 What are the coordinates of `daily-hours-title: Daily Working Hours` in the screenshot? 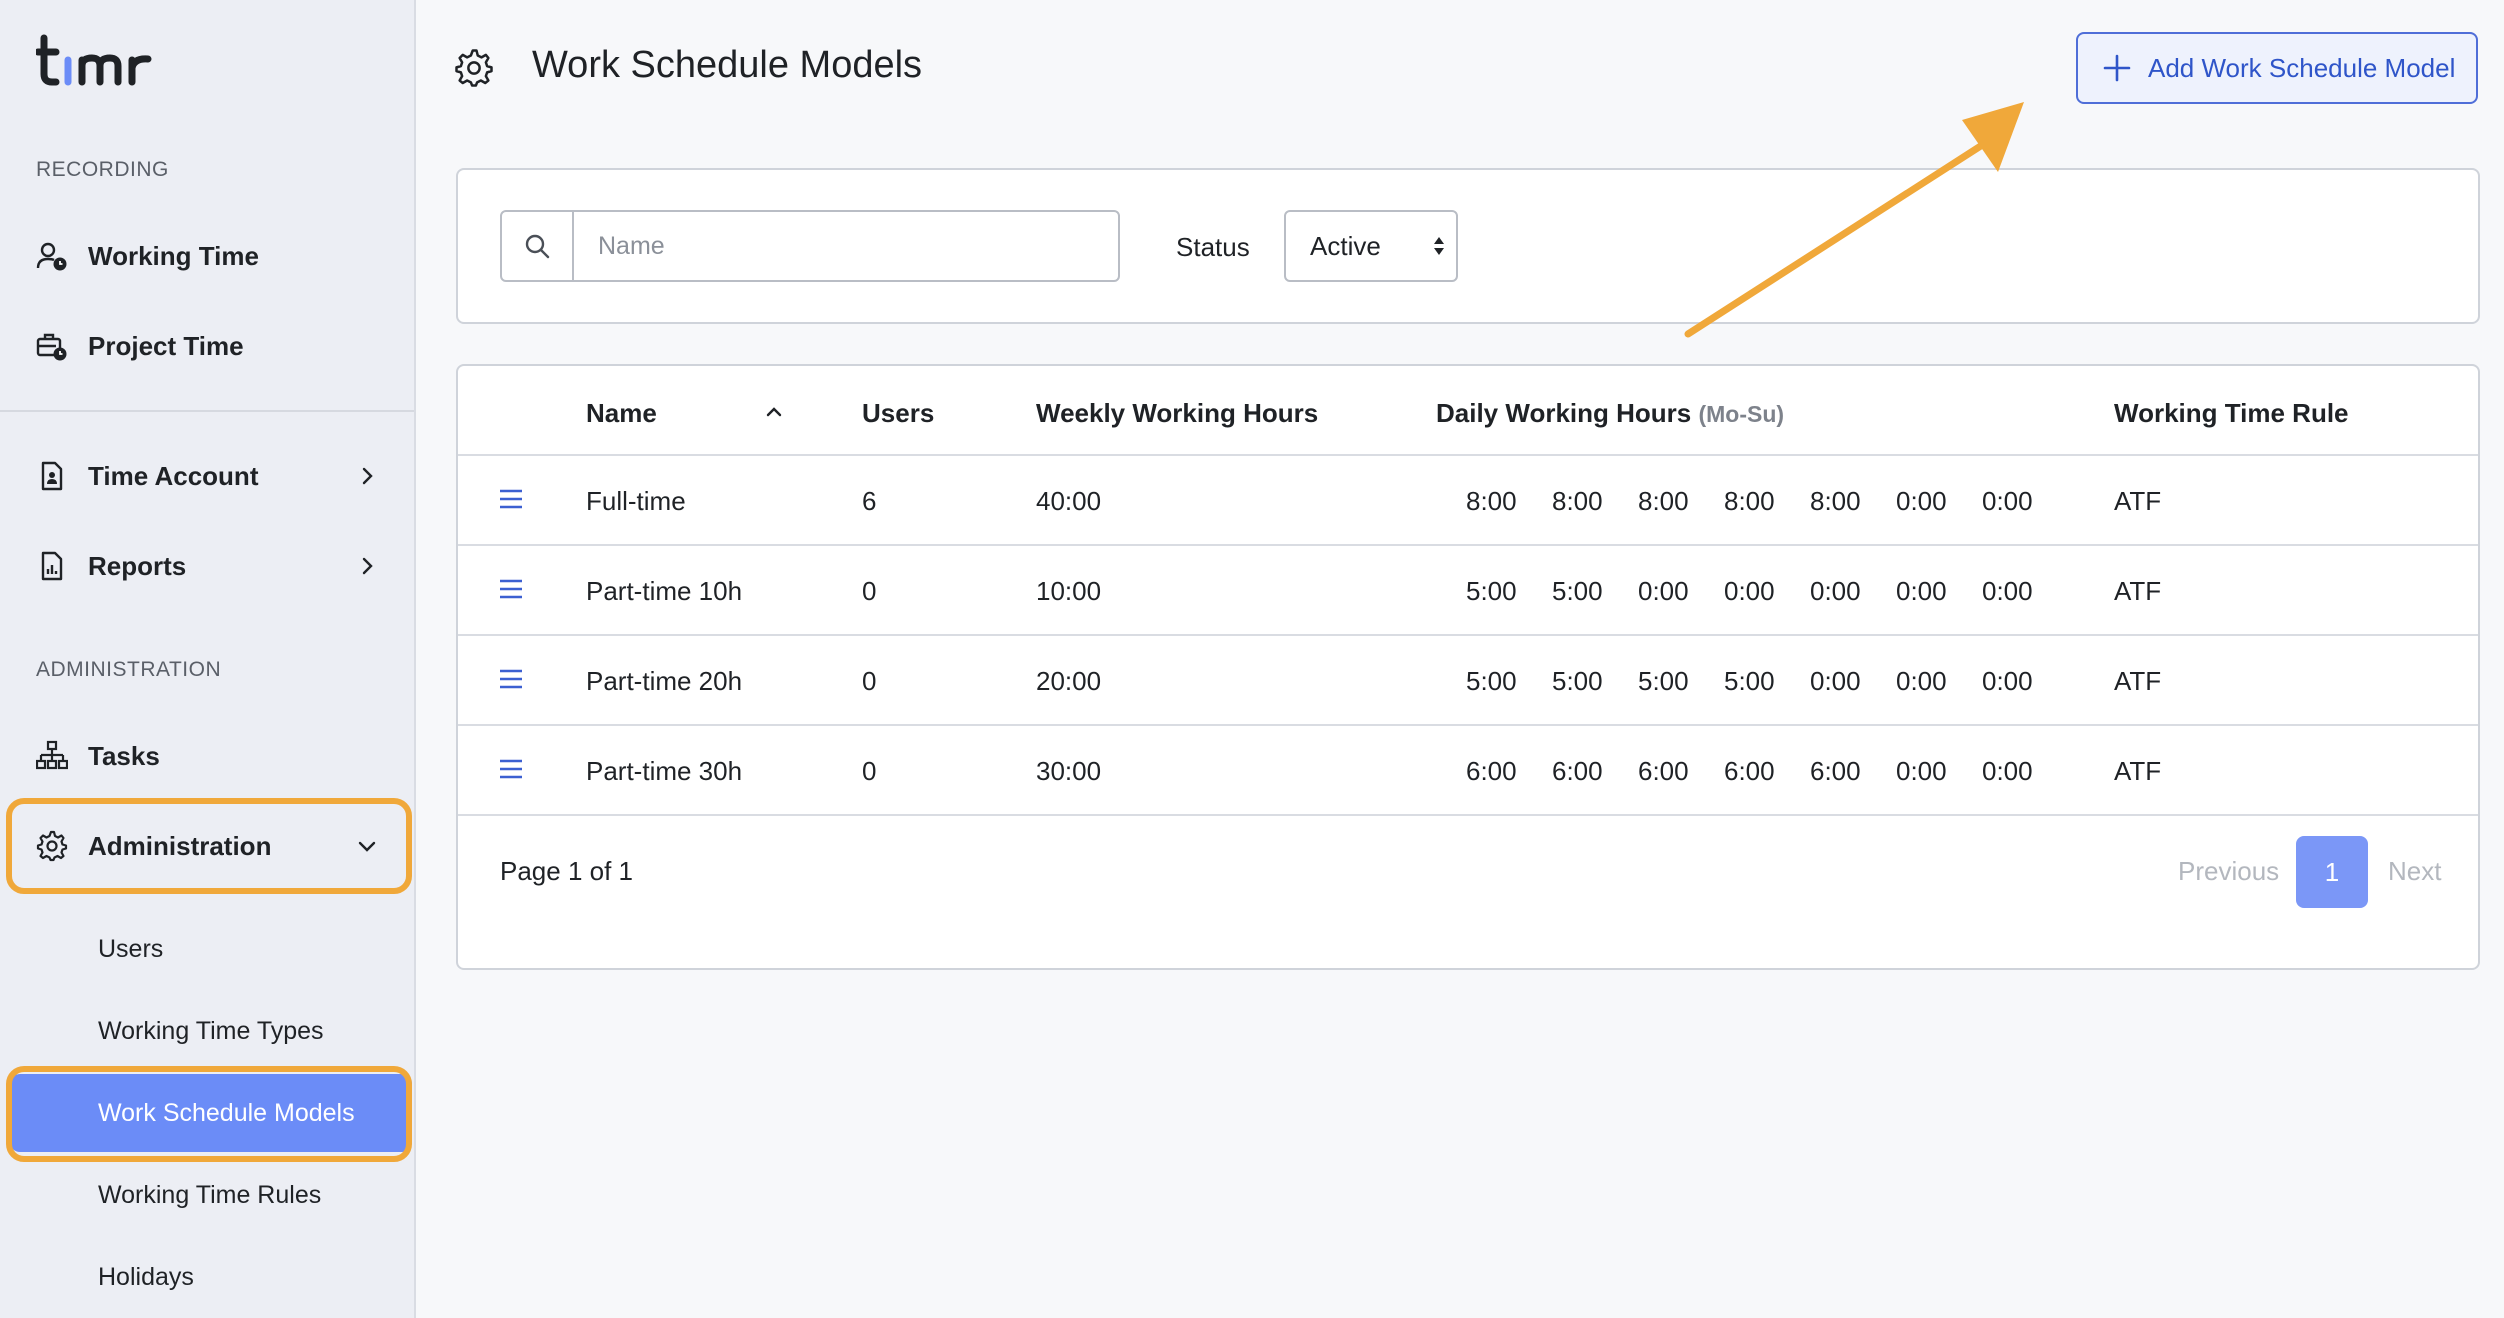 It's located at (1564, 413).